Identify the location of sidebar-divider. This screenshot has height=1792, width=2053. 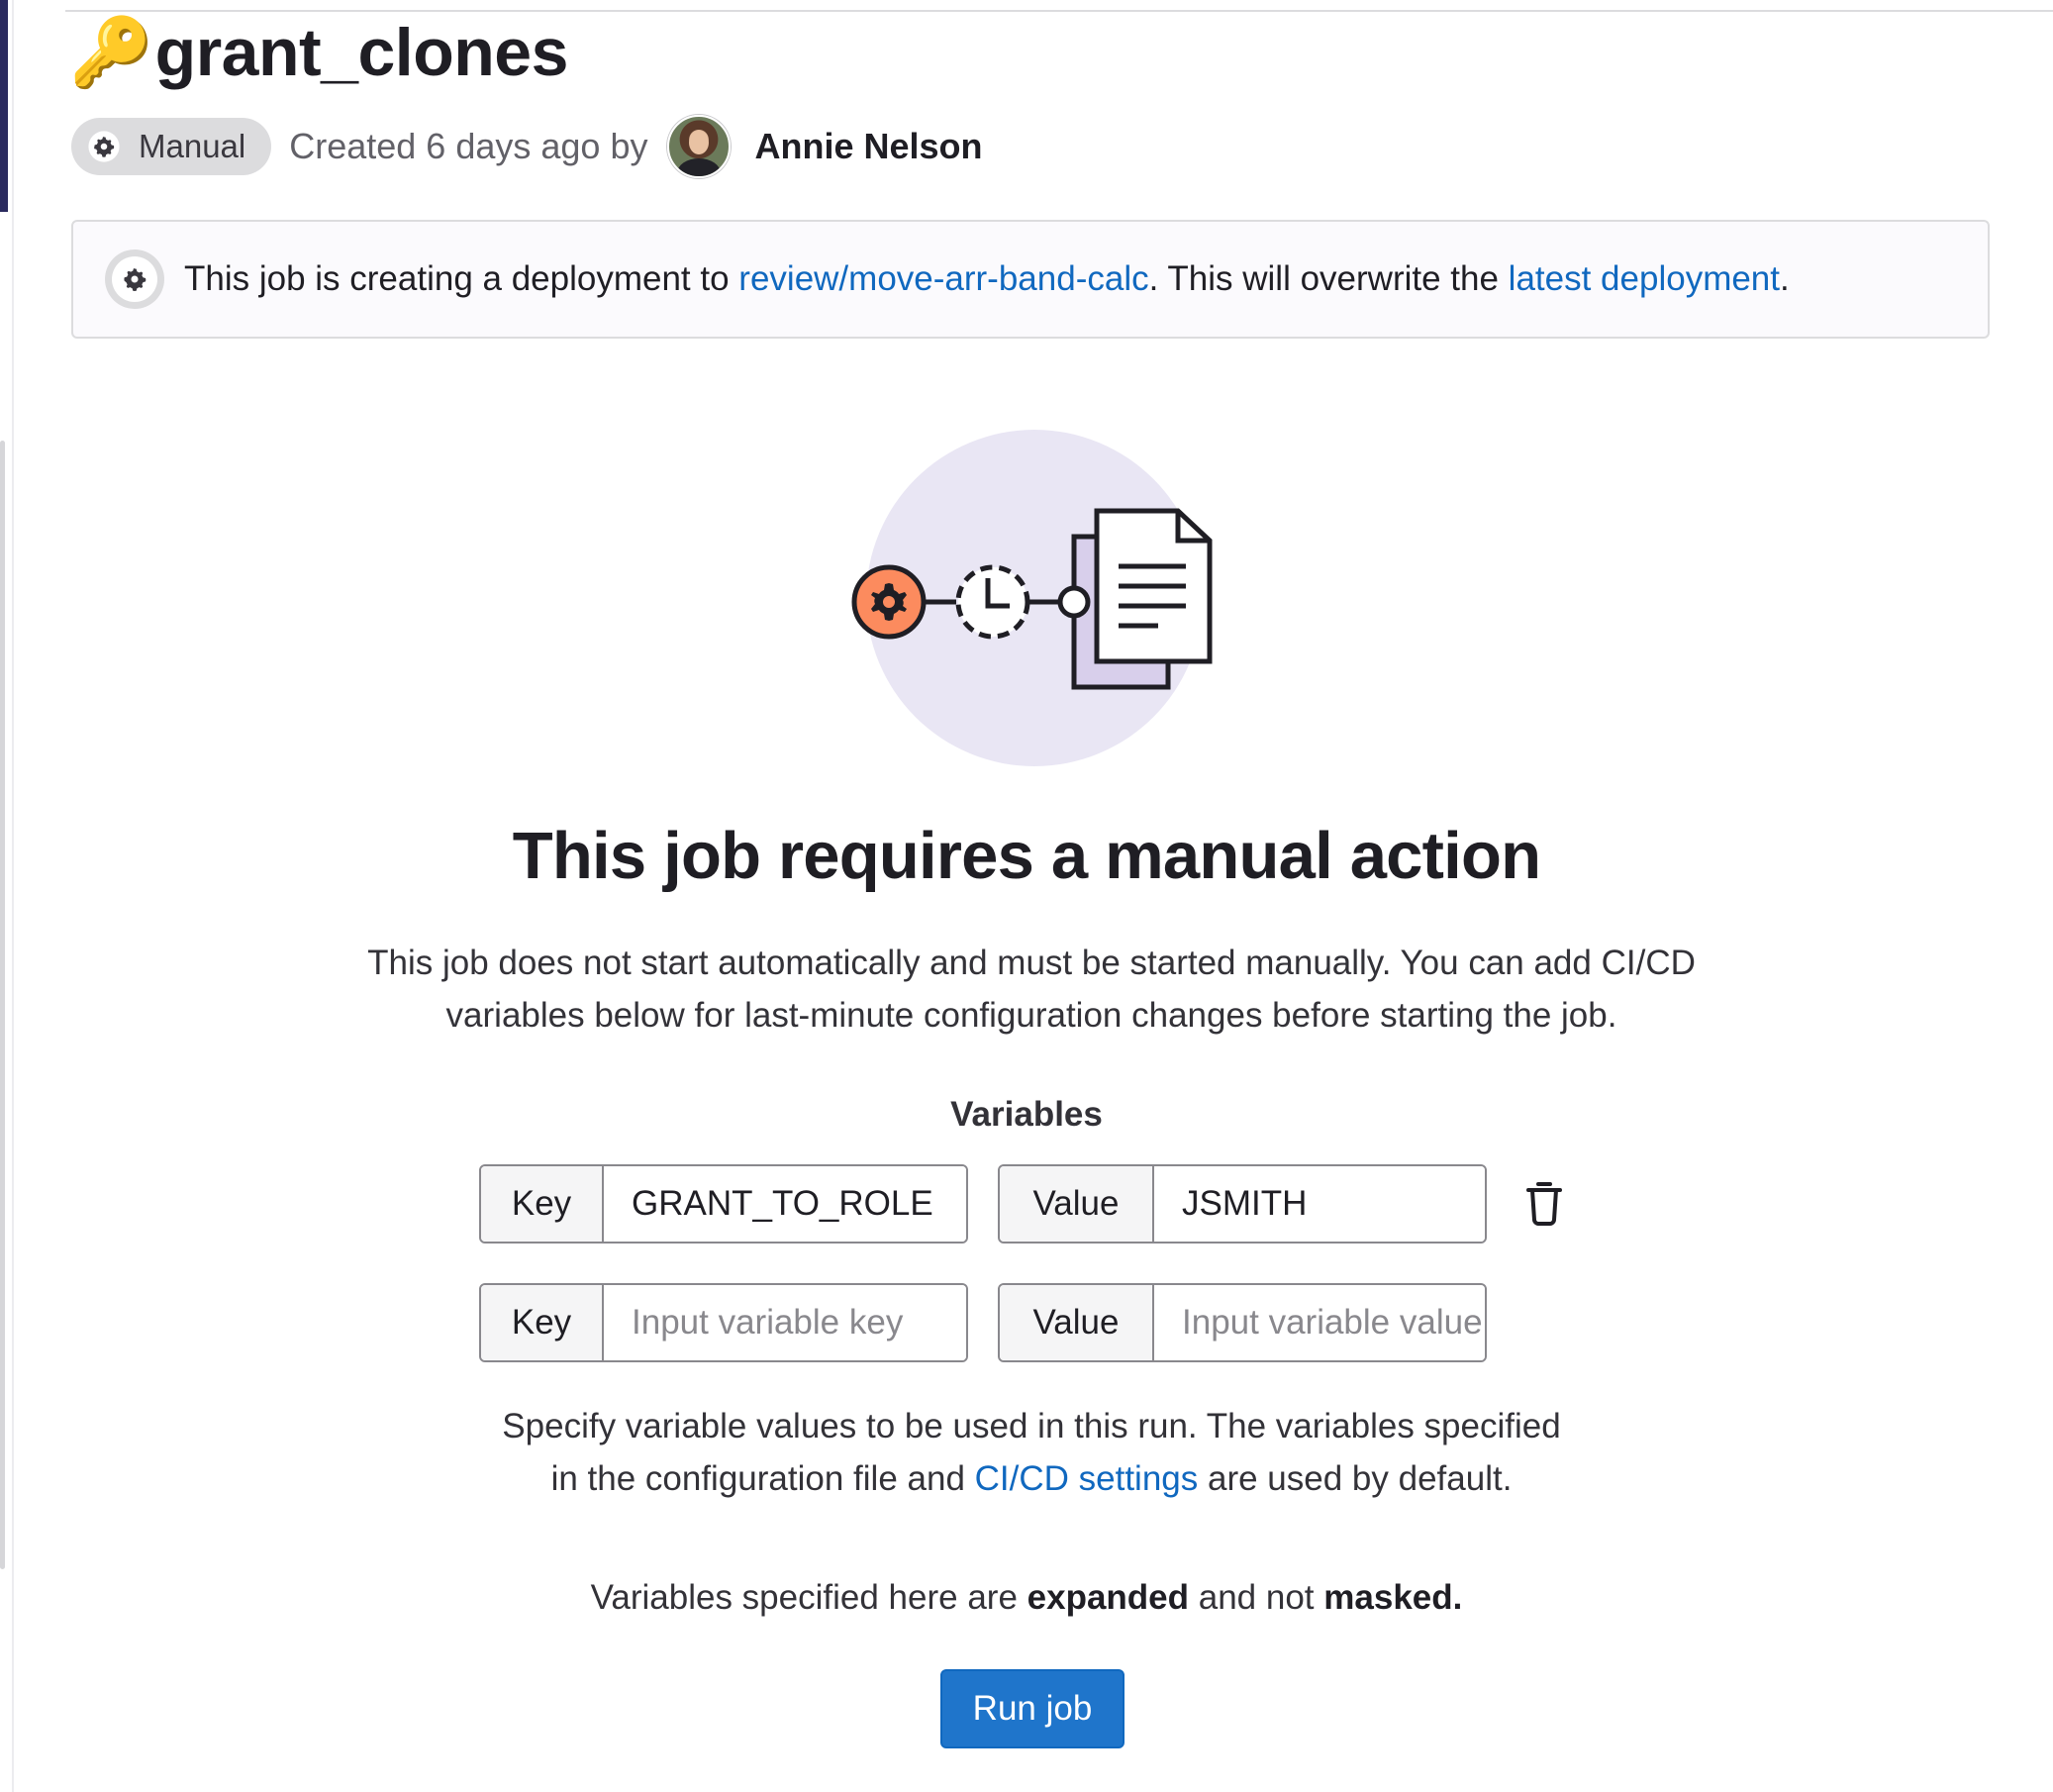
(13, 896).